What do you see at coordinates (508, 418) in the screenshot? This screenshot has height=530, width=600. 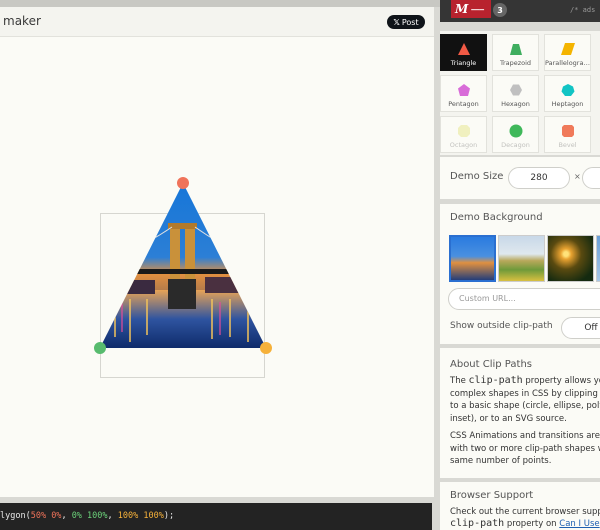 I see `about-line-4: inset), or to an SVG source.` at bounding box center [508, 418].